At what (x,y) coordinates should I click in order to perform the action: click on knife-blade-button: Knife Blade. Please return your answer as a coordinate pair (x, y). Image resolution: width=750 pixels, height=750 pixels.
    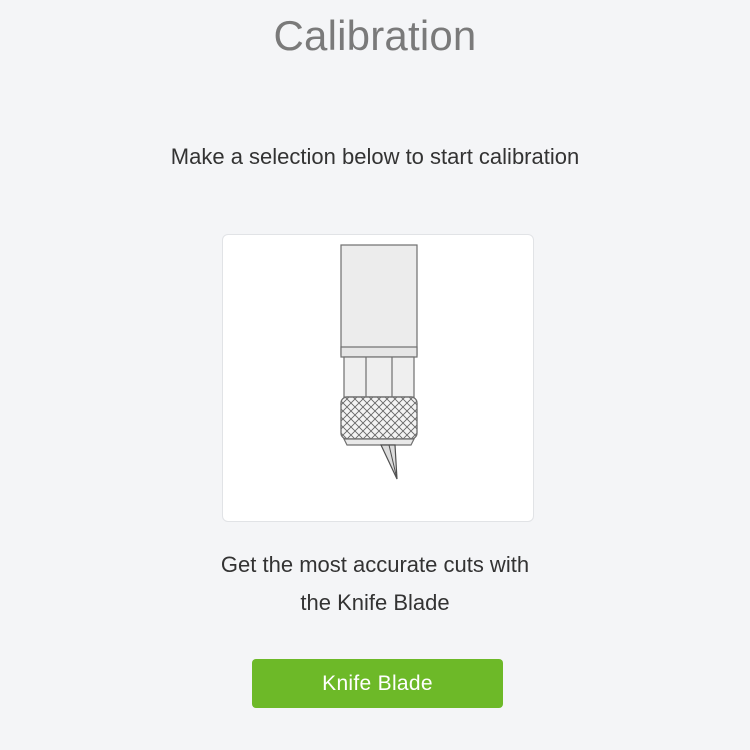
    Looking at the image, I should click on (377, 683).